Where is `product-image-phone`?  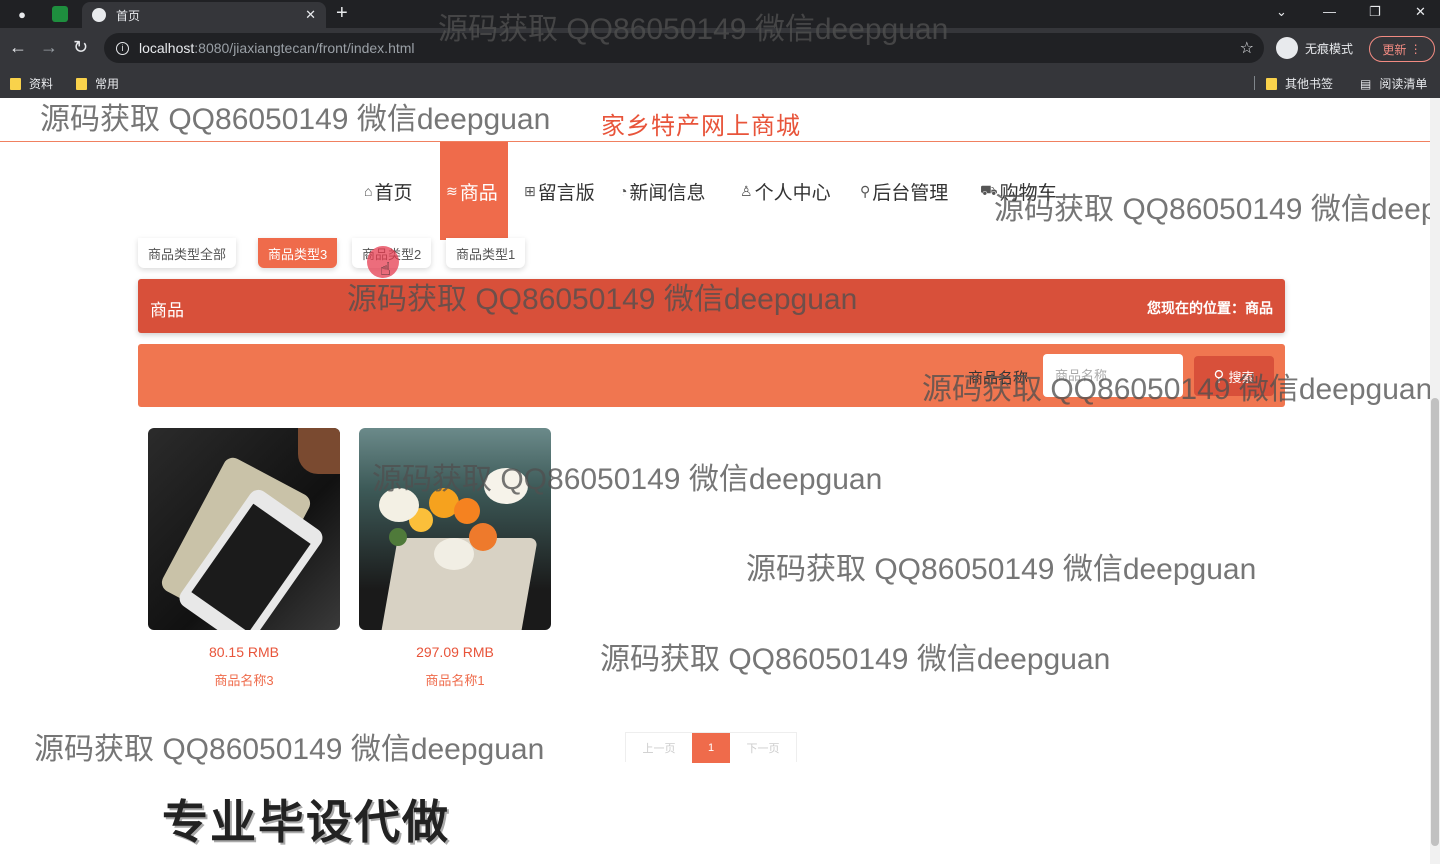
product-image-phone is located at coordinates (244, 529).